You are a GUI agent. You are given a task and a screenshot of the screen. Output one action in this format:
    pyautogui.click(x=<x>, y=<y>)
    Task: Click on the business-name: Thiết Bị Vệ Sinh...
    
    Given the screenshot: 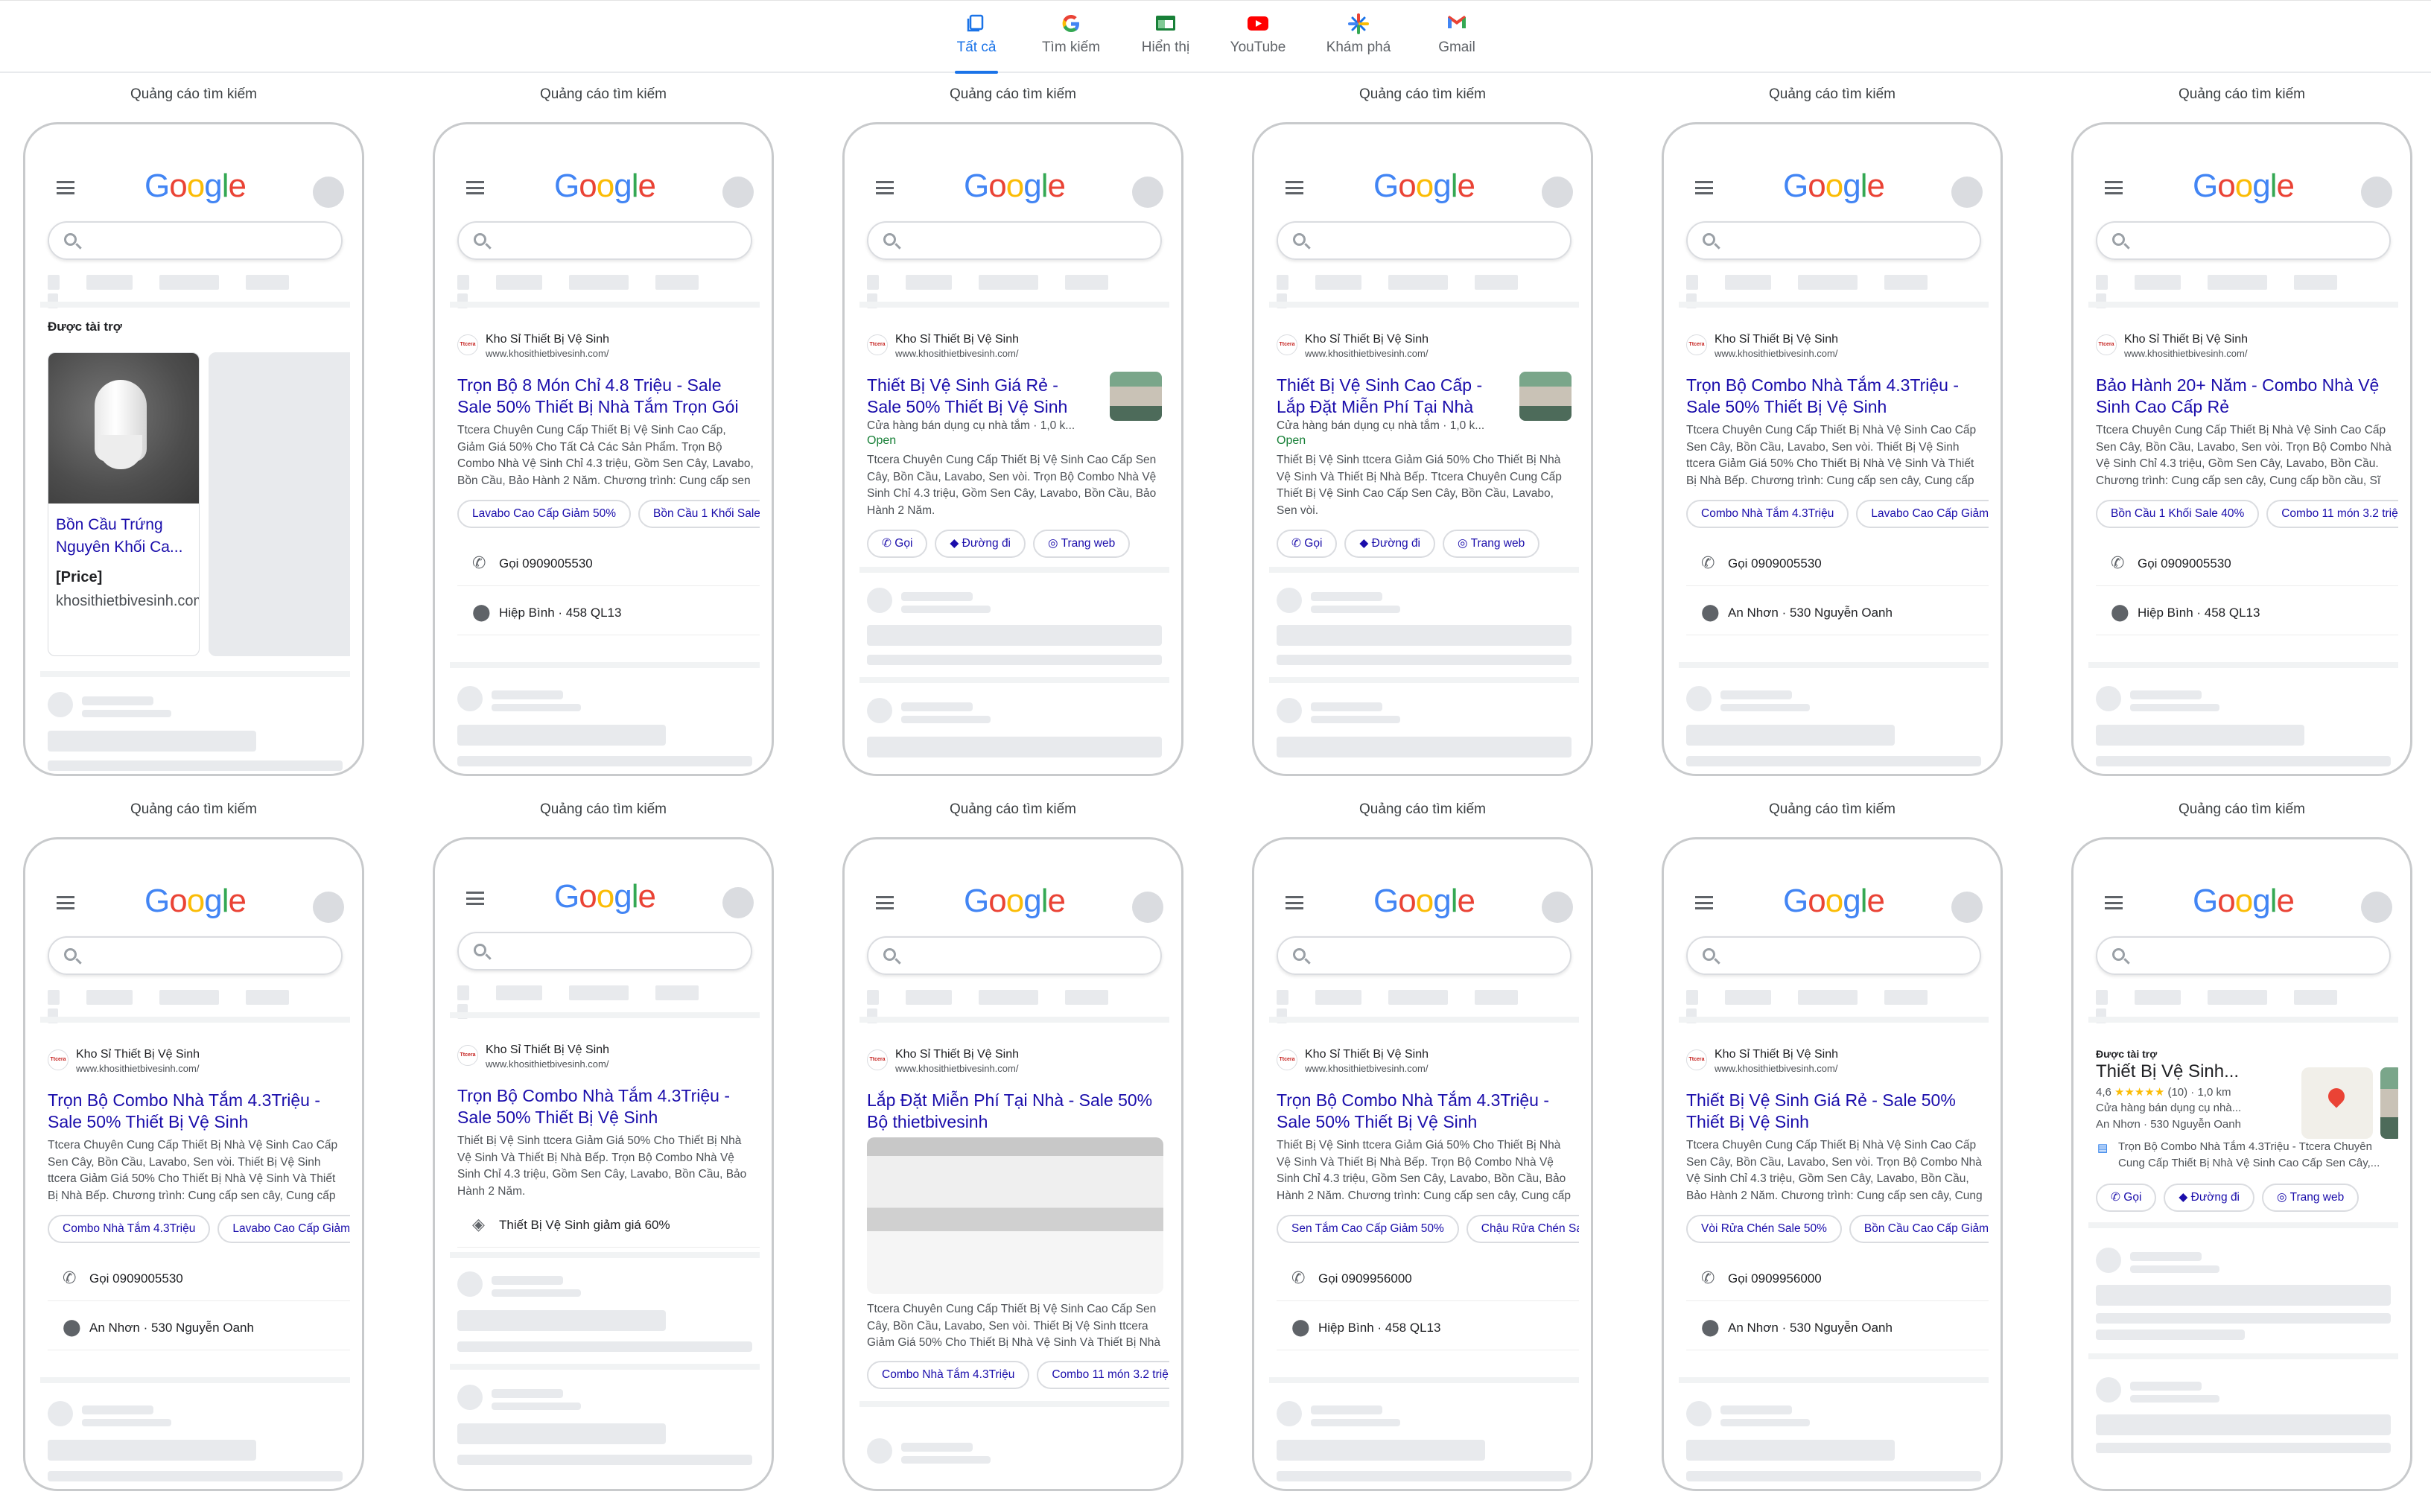 What is the action you would take?
    pyautogui.click(x=2167, y=1071)
    